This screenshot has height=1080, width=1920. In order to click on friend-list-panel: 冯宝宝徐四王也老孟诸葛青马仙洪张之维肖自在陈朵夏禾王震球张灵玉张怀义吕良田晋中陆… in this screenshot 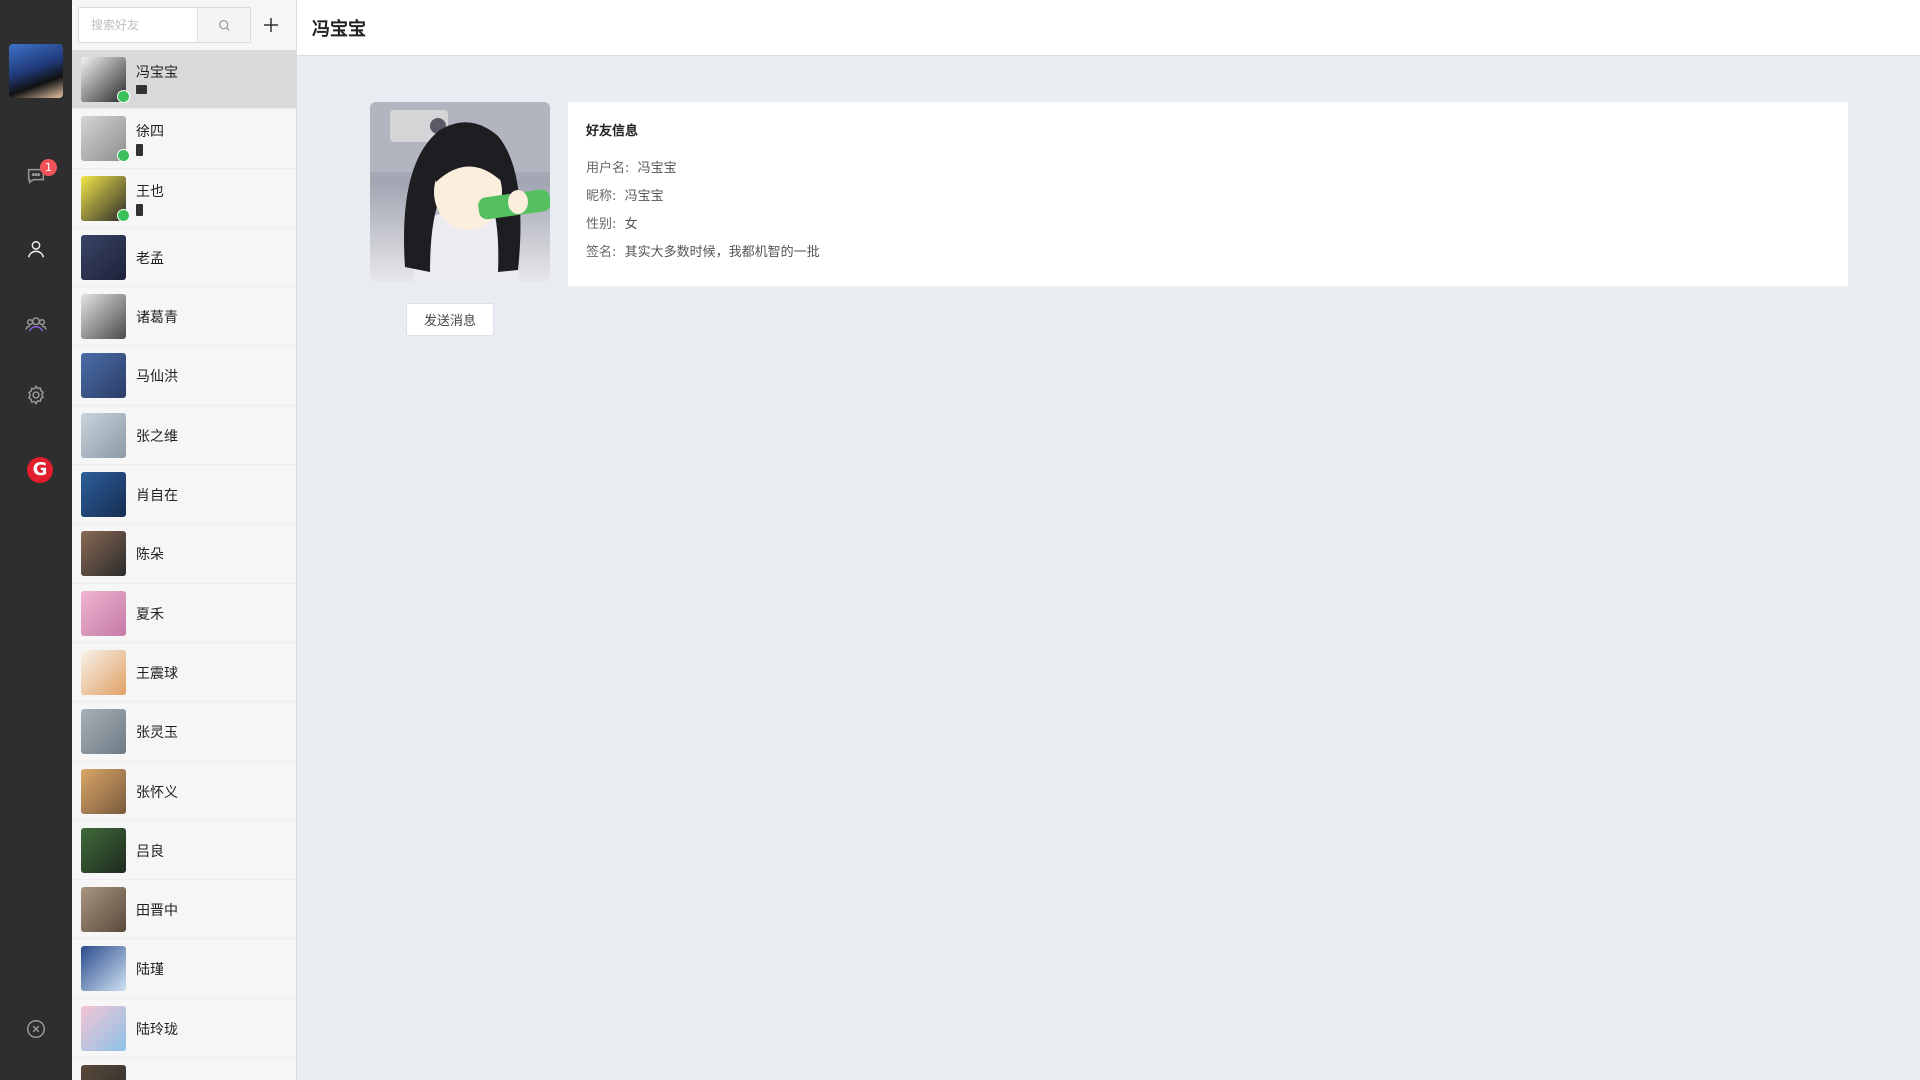, I will do `click(184, 540)`.